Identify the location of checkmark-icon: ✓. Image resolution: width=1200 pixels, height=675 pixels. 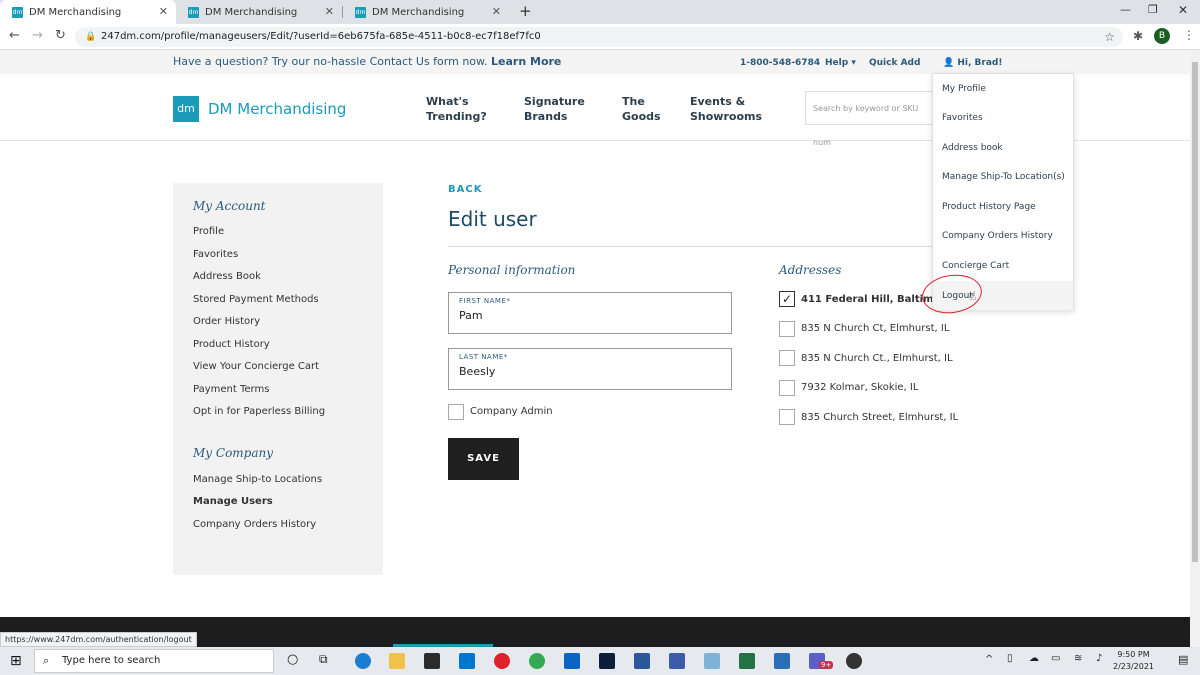
(787, 299).